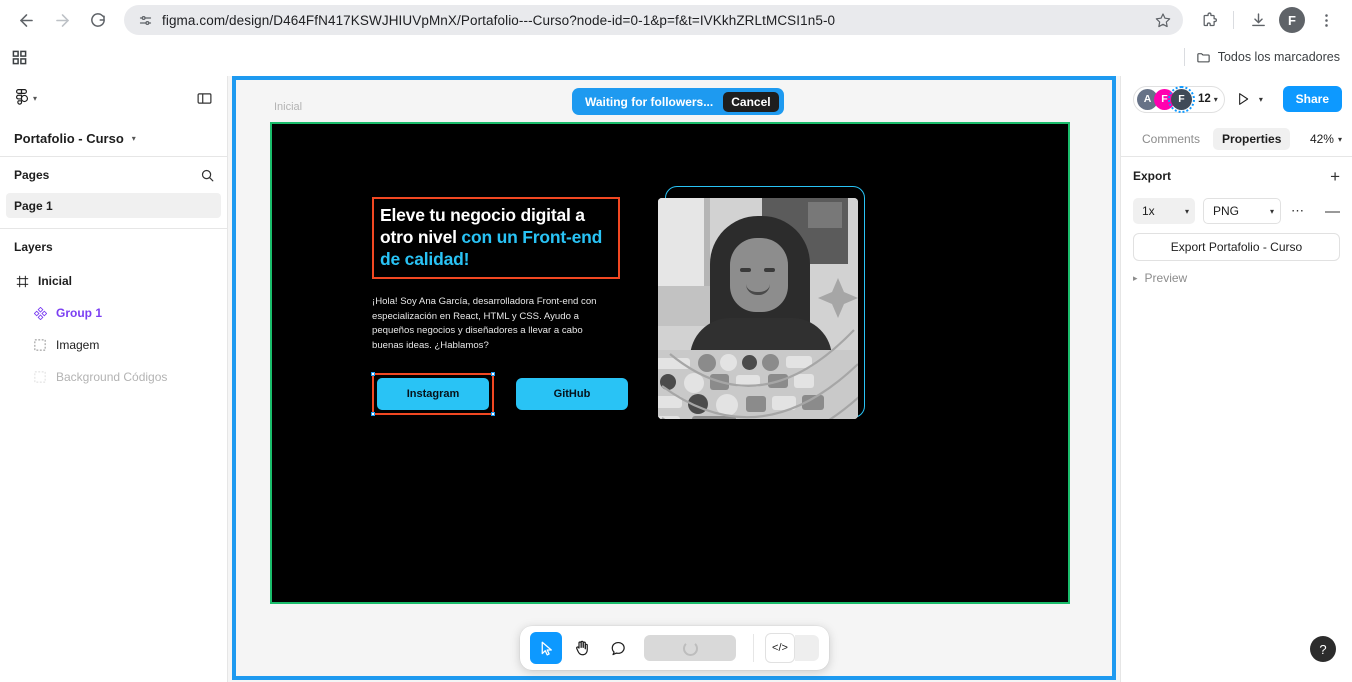 The image size is (1352, 682). Describe the element at coordinates (1171, 139) in the screenshot. I see `tab-comments: Comments` at that location.